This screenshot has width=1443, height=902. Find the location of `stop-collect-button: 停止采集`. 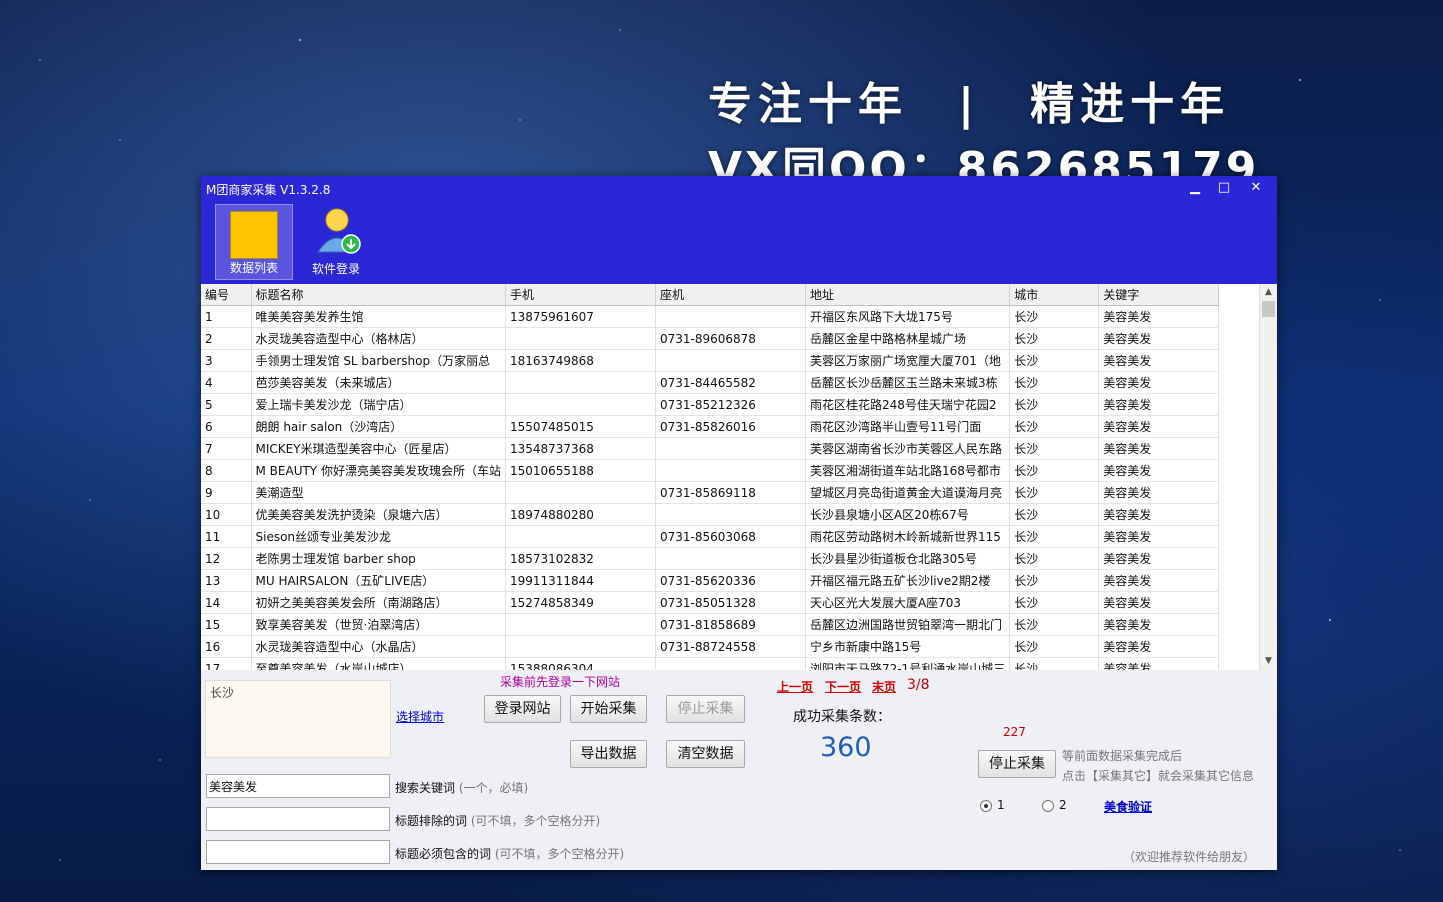

stop-collect-button: 停止采集 is located at coordinates (1017, 764).